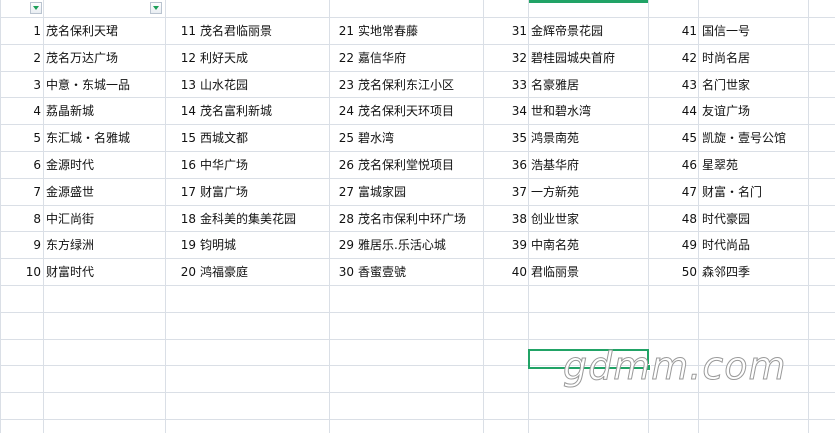 The width and height of the screenshot is (835, 433). What do you see at coordinates (342, 58) in the screenshot?
I see `row-number-cell: 22` at bounding box center [342, 58].